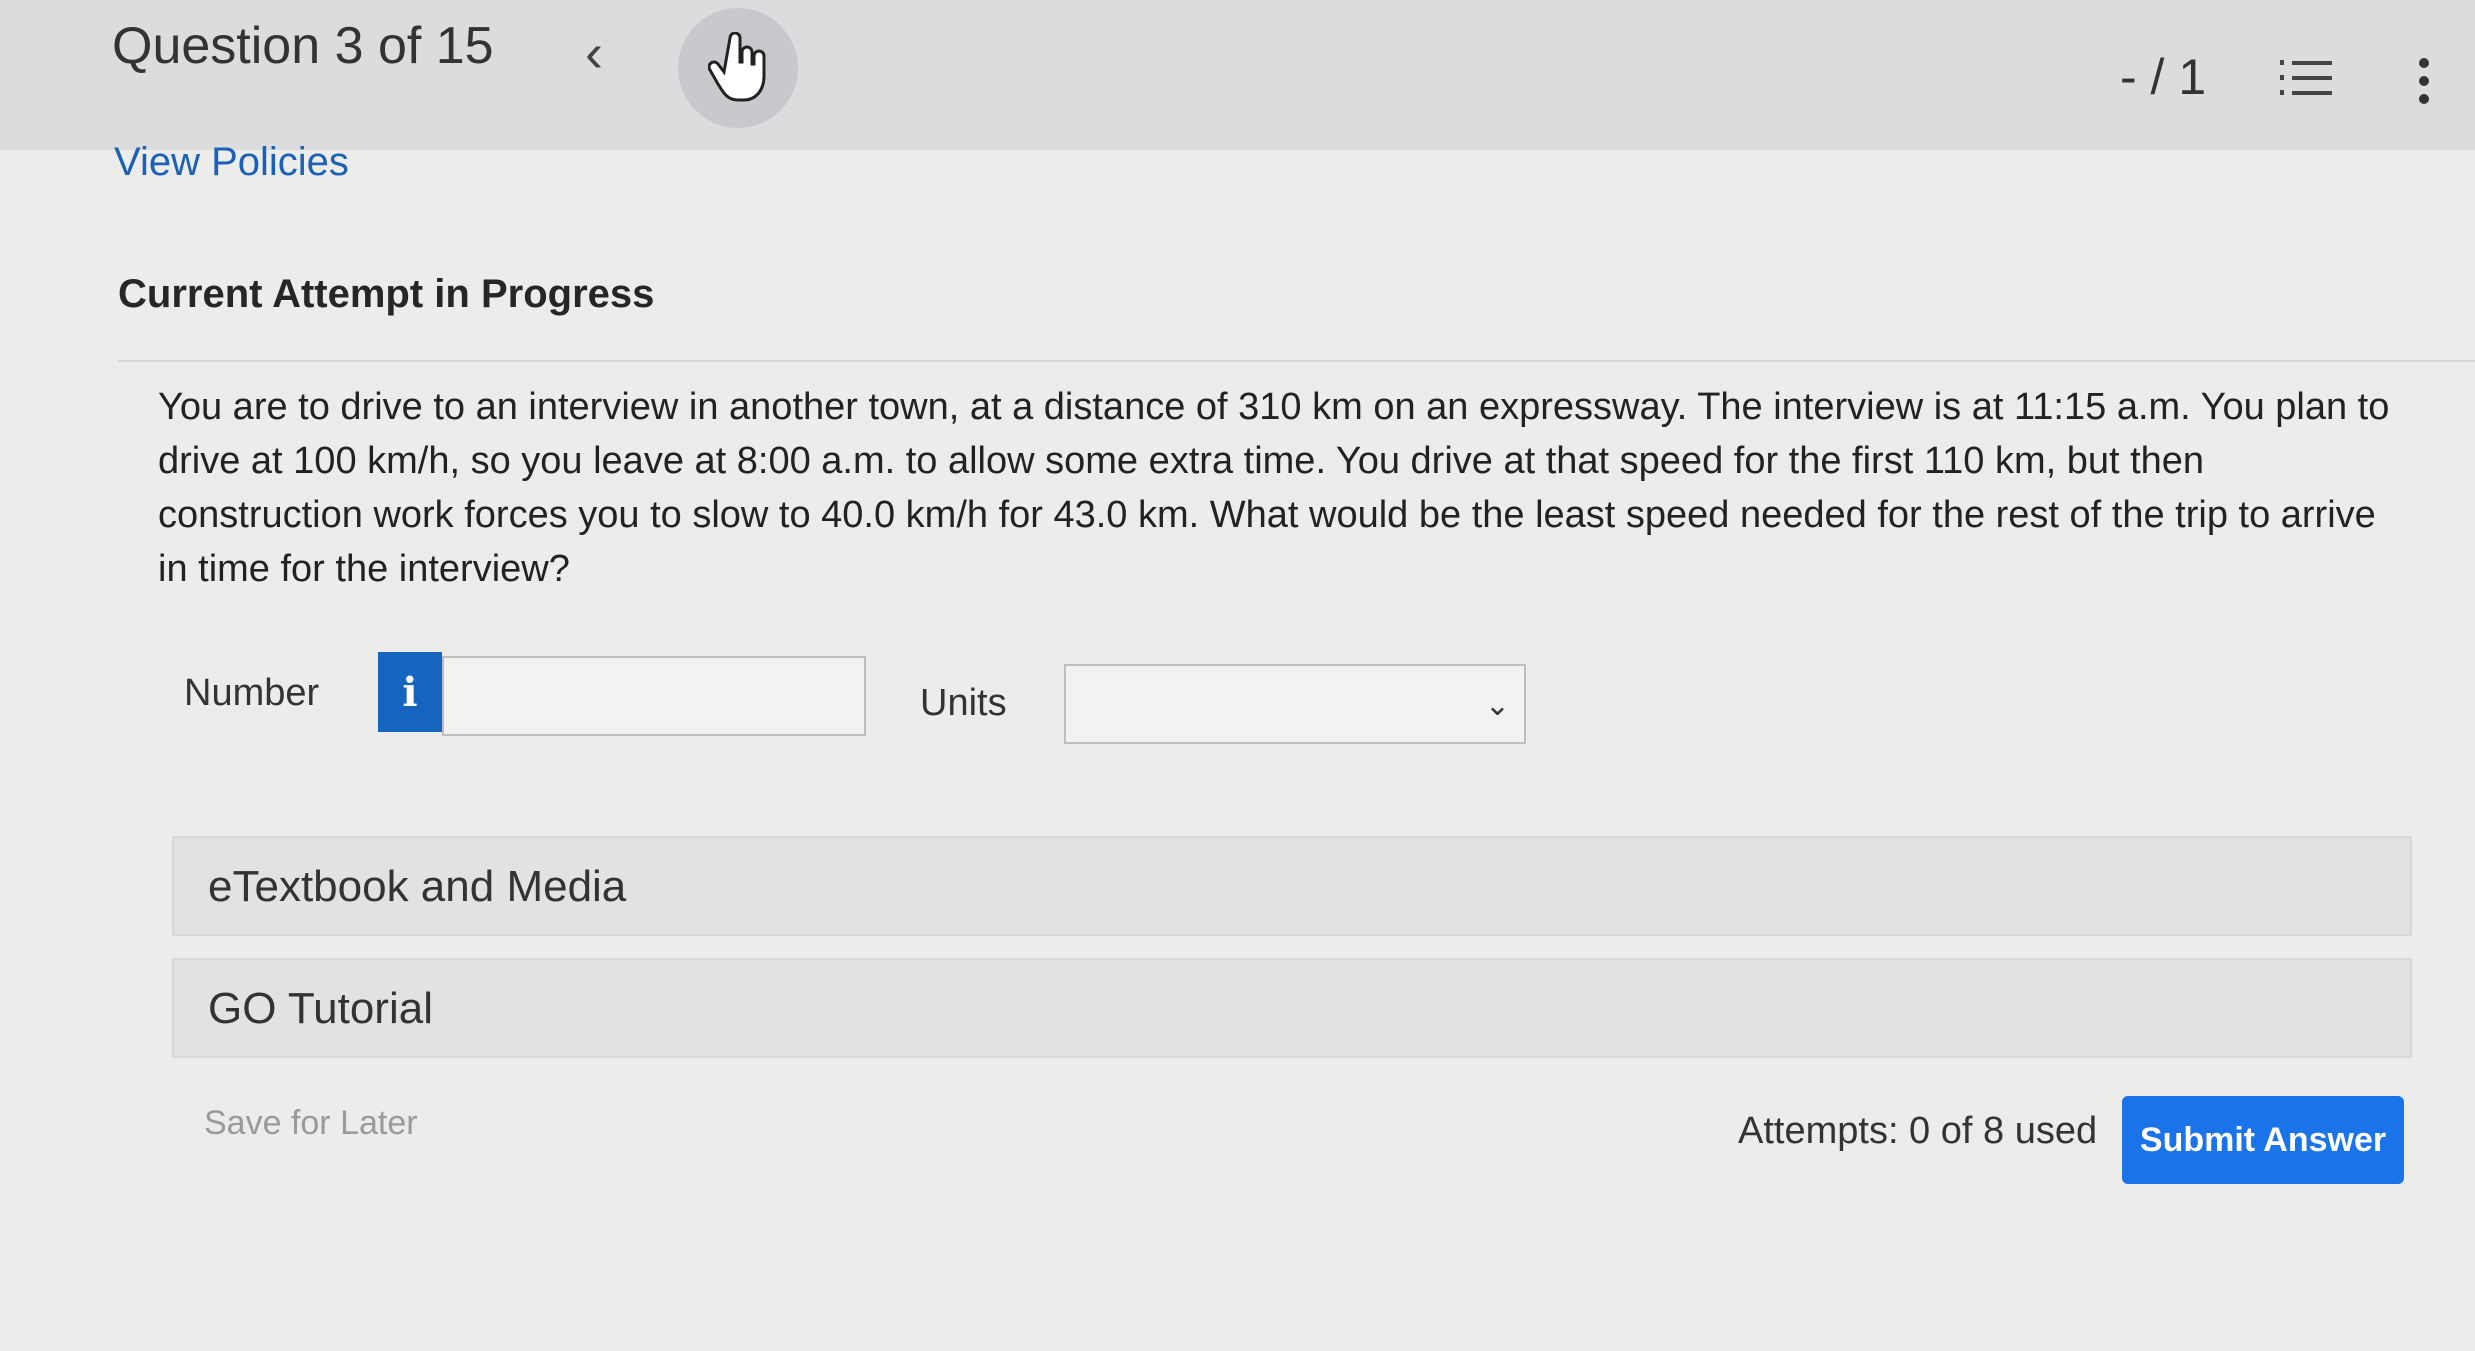 The height and width of the screenshot is (1351, 2475). I want to click on chevron-down-icon: ⌄, so click(1497, 705).